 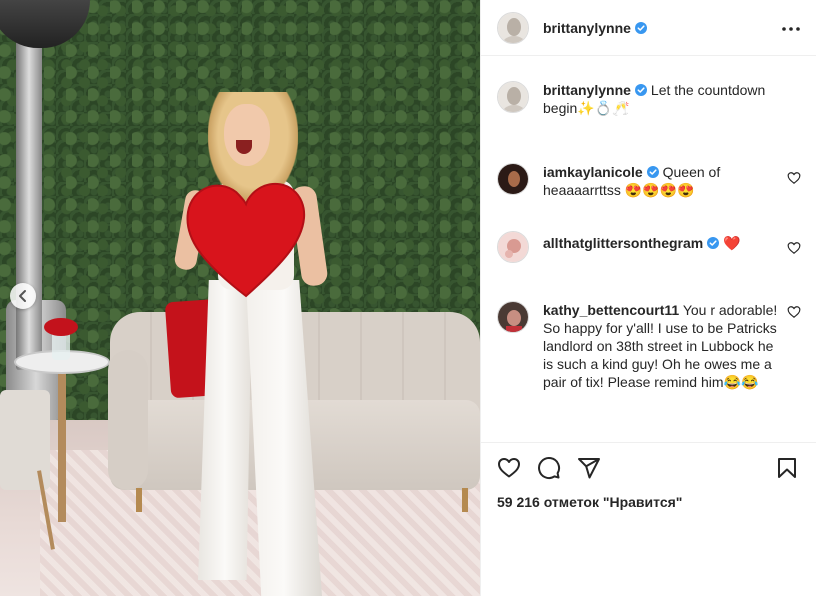 I want to click on comment-username: allthatglittersonthegram, so click(x=623, y=243).